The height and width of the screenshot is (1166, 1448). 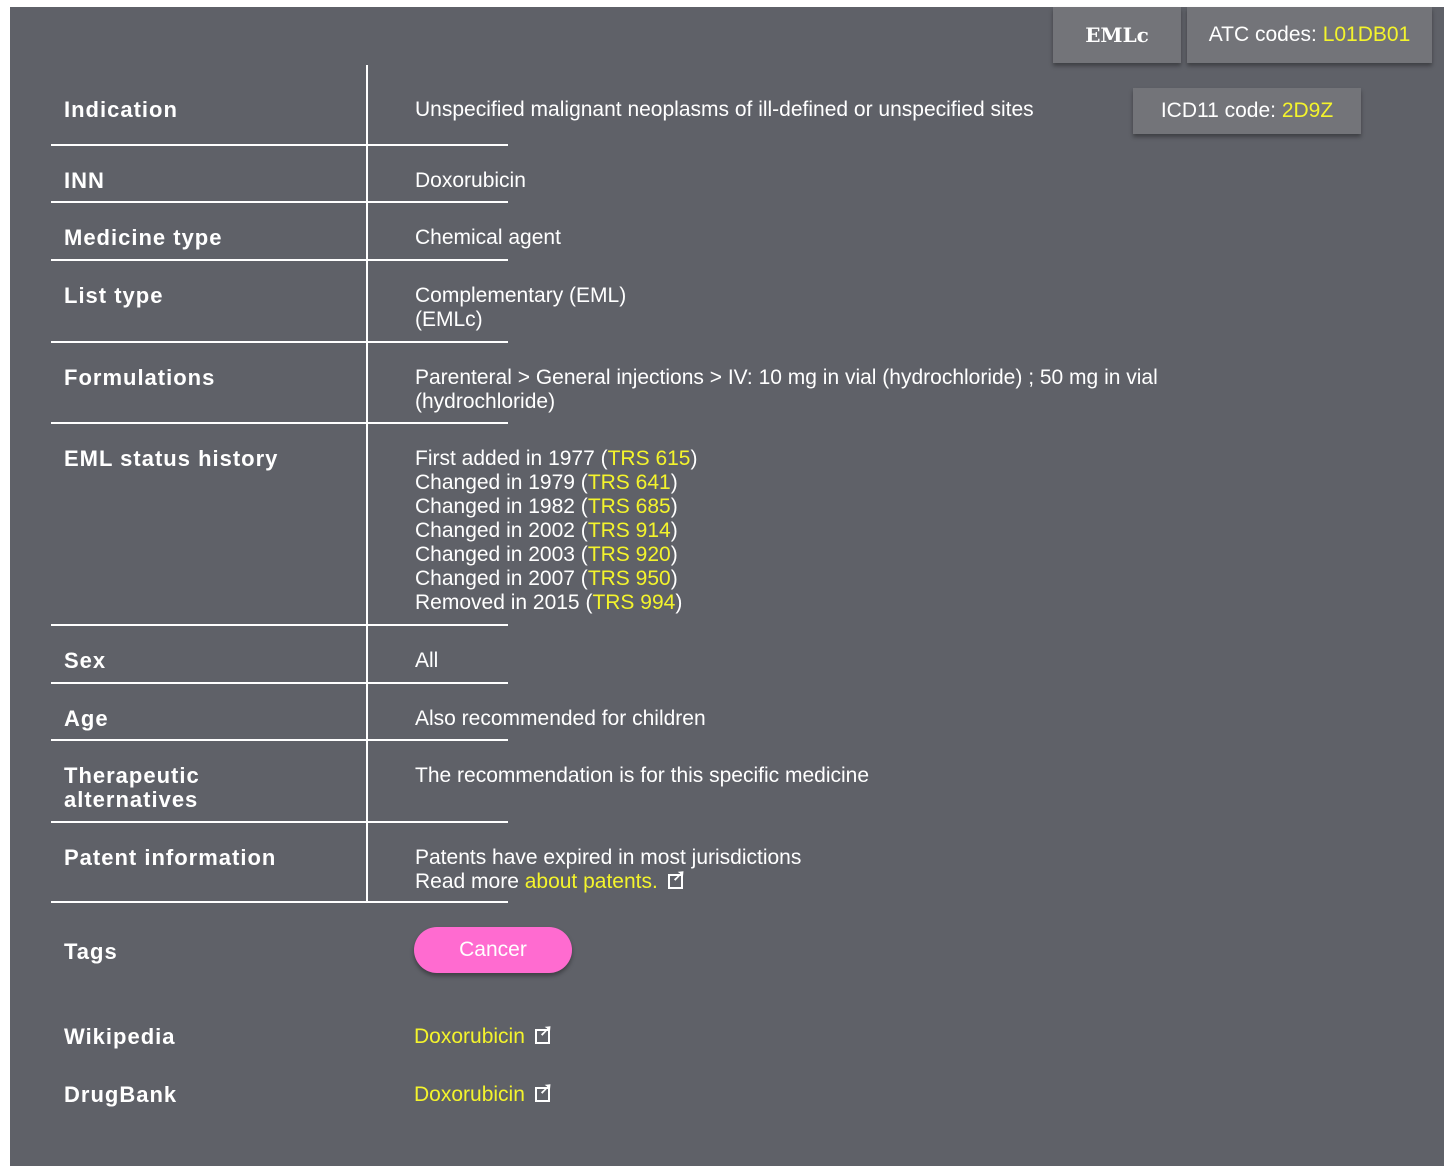 I want to click on status-text: Changed in 2007 (, so click(x=501, y=578).